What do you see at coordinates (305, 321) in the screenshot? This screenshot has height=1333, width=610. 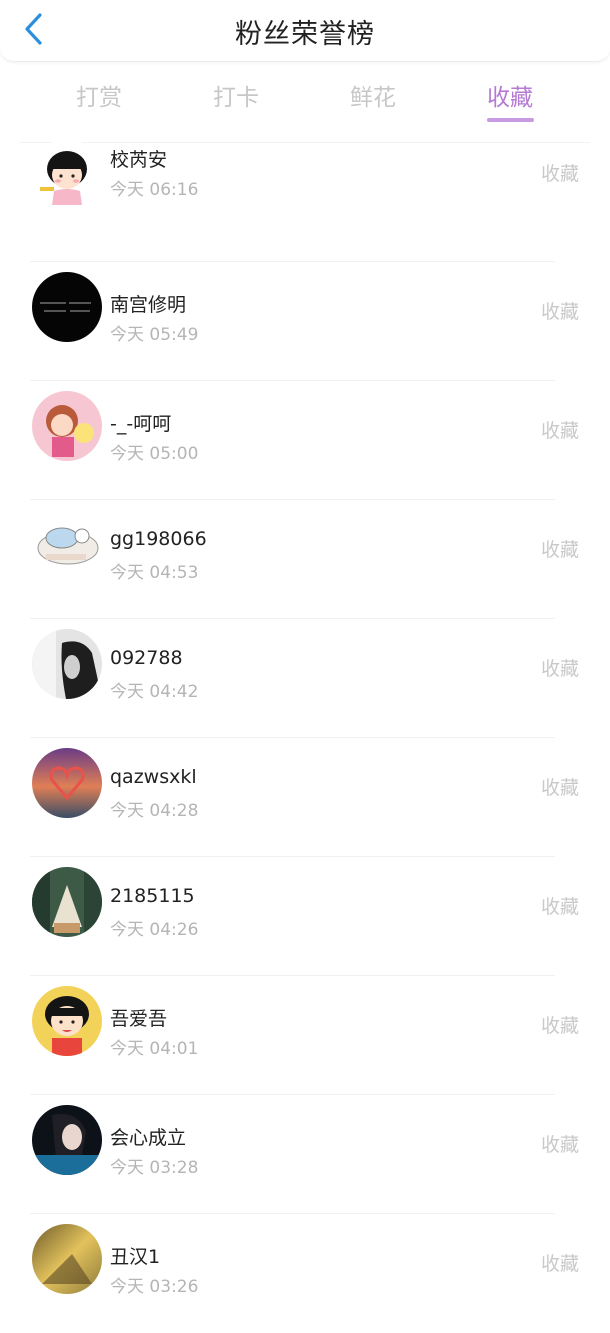 I see `list-item: 南宫修明 今天 05:49 收藏` at bounding box center [305, 321].